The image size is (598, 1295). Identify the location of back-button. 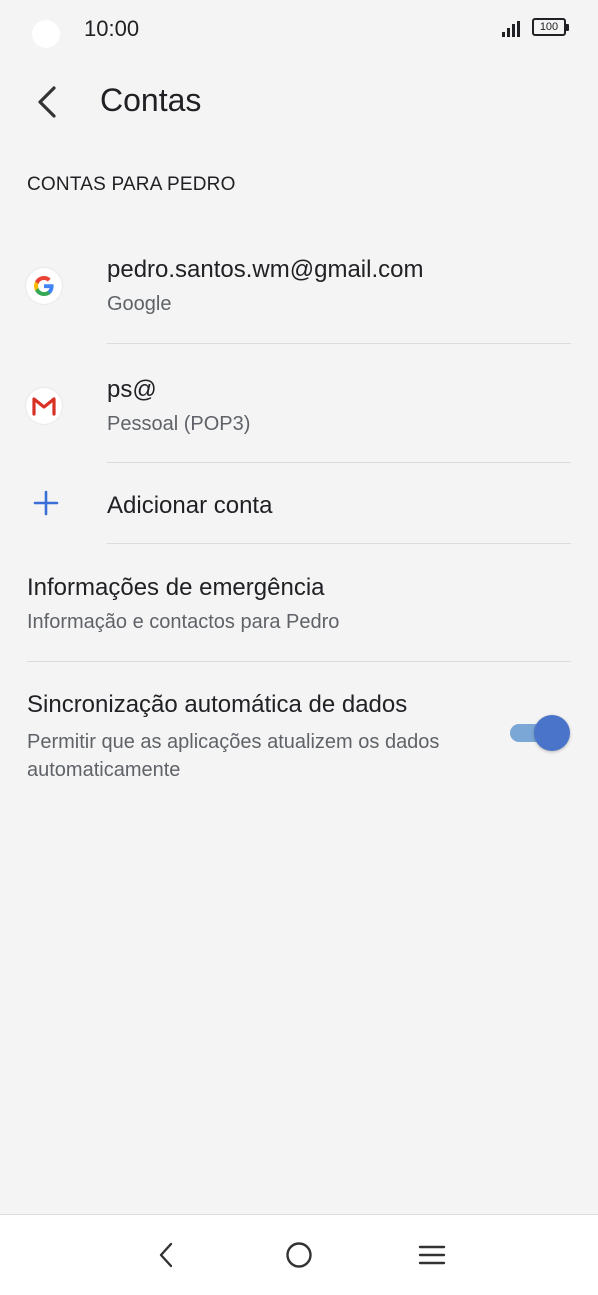
(48, 102).